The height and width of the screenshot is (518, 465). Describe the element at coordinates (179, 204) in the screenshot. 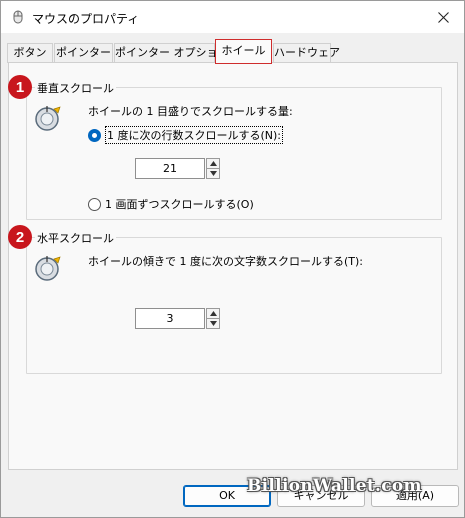

I see `radio-screen-label: 1 画面ずつスクロールする(O)` at that location.